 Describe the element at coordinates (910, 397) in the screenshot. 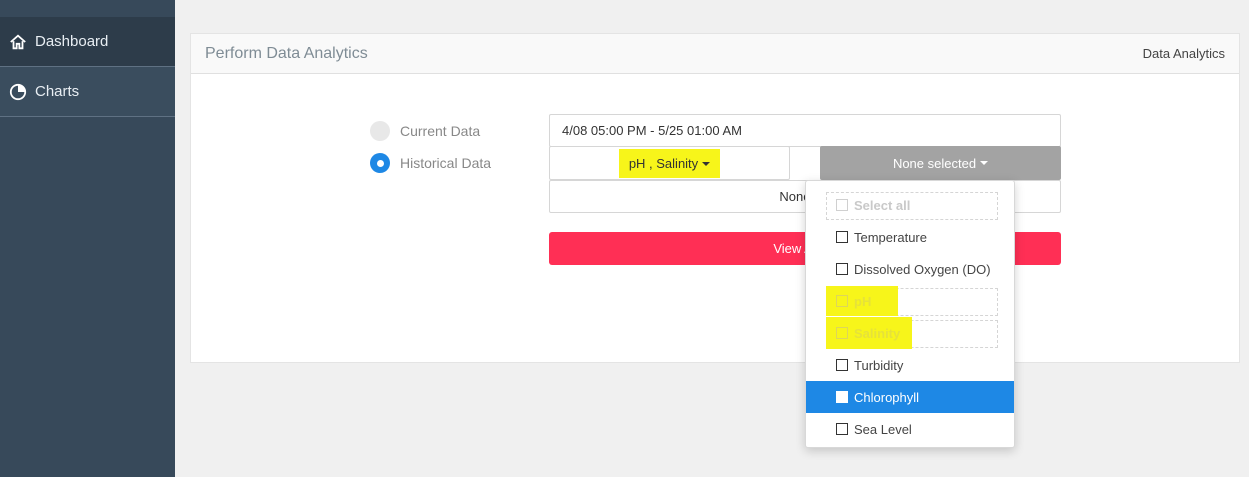

I see `dropdown-item-chlorophyll: Chlorophyll` at that location.